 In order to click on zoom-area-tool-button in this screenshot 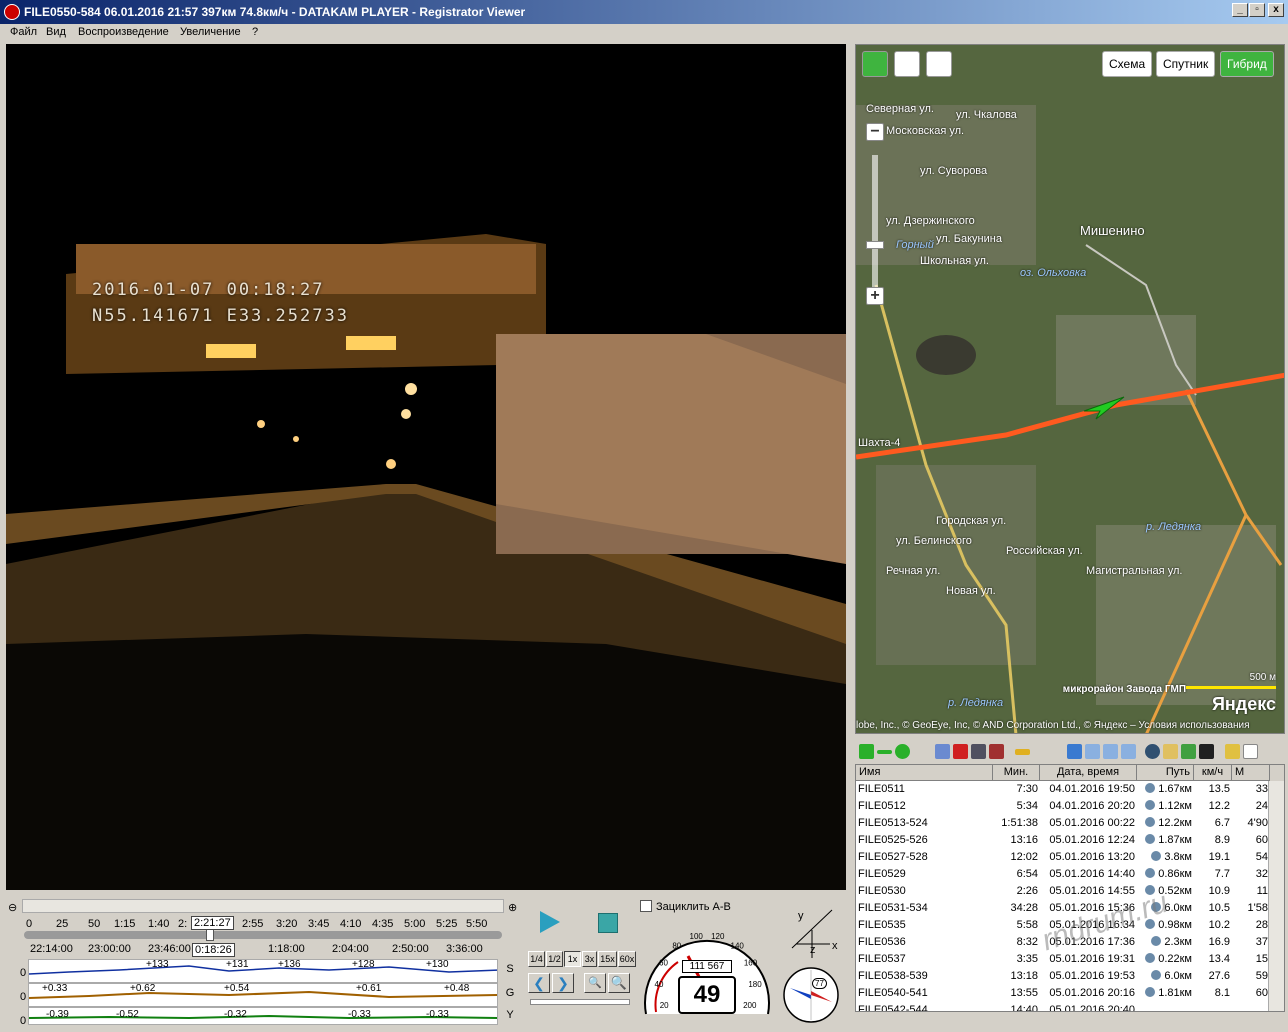, I will do `click(907, 64)`.